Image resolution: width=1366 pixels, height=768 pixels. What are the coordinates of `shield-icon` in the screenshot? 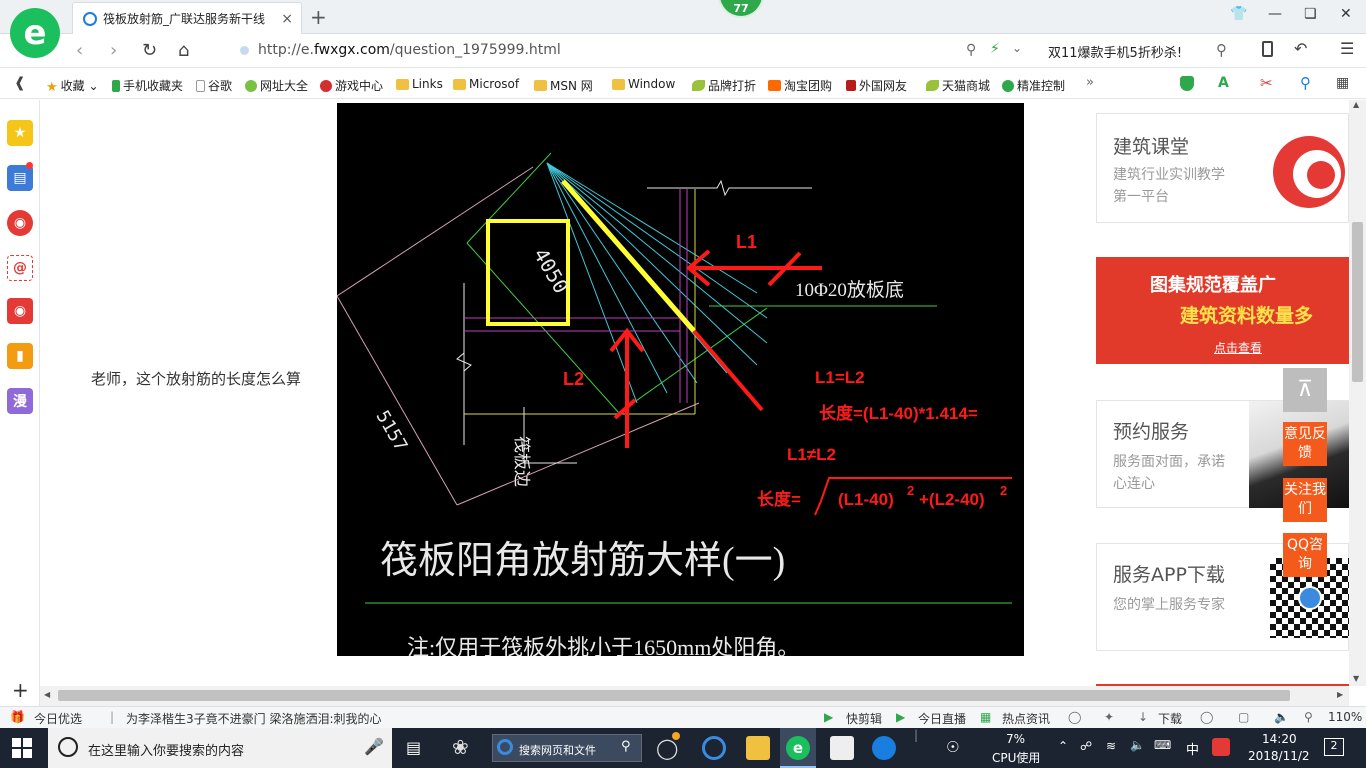 It's located at (1187, 83).